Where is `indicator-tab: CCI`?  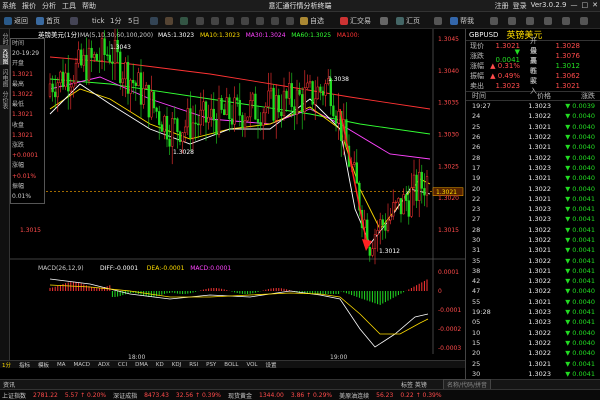
indicator-tab: CCI is located at coordinates (122, 365).